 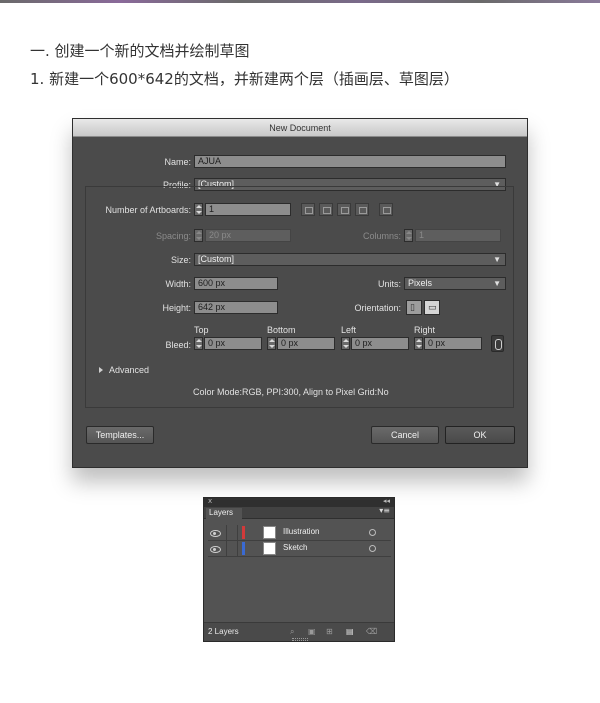 I want to click on bleed-right-field: 0 px, so click(x=453, y=343).